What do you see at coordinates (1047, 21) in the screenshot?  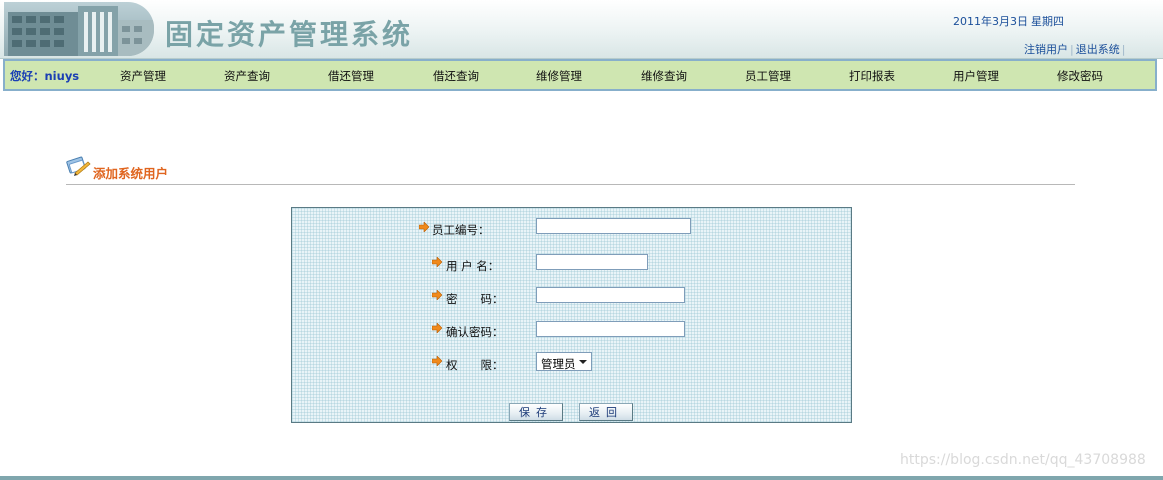 I see `current-weekday: 星期四` at bounding box center [1047, 21].